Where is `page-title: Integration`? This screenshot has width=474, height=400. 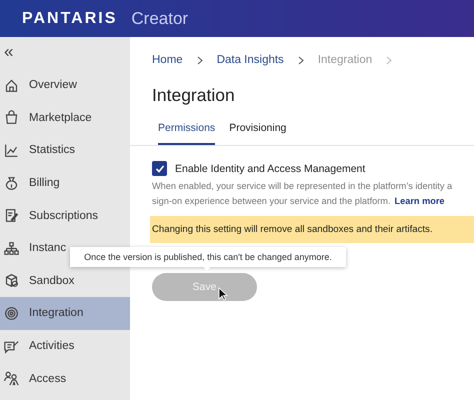
page-title: Integration is located at coordinates (194, 96).